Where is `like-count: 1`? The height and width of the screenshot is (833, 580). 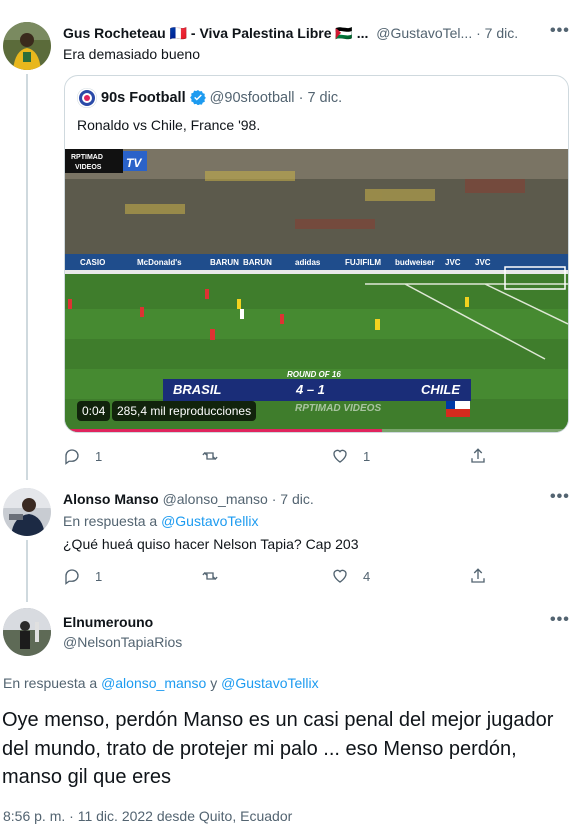
like-count: 1 is located at coordinates (367, 456).